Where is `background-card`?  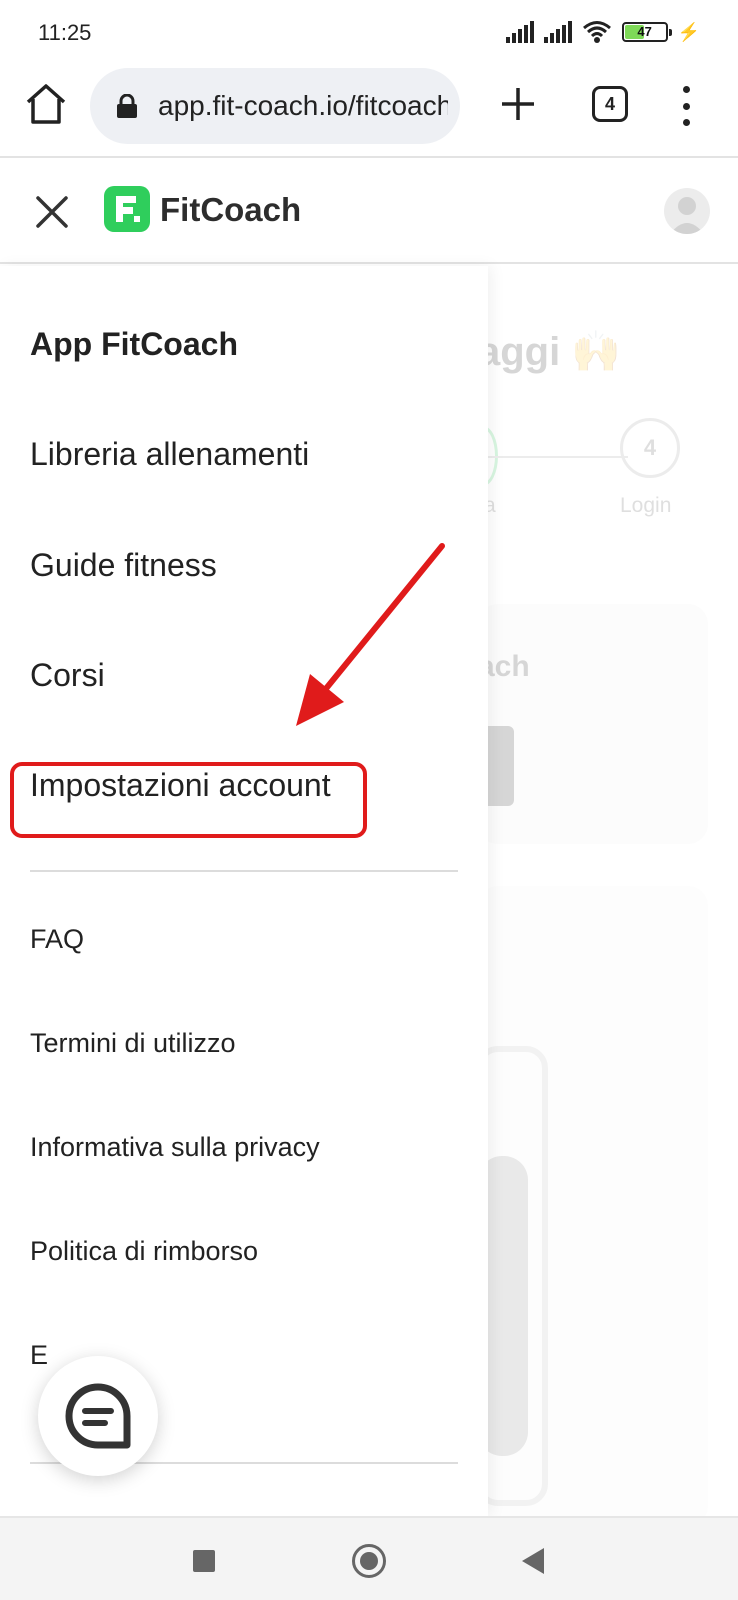 background-card is located at coordinates (598, 724).